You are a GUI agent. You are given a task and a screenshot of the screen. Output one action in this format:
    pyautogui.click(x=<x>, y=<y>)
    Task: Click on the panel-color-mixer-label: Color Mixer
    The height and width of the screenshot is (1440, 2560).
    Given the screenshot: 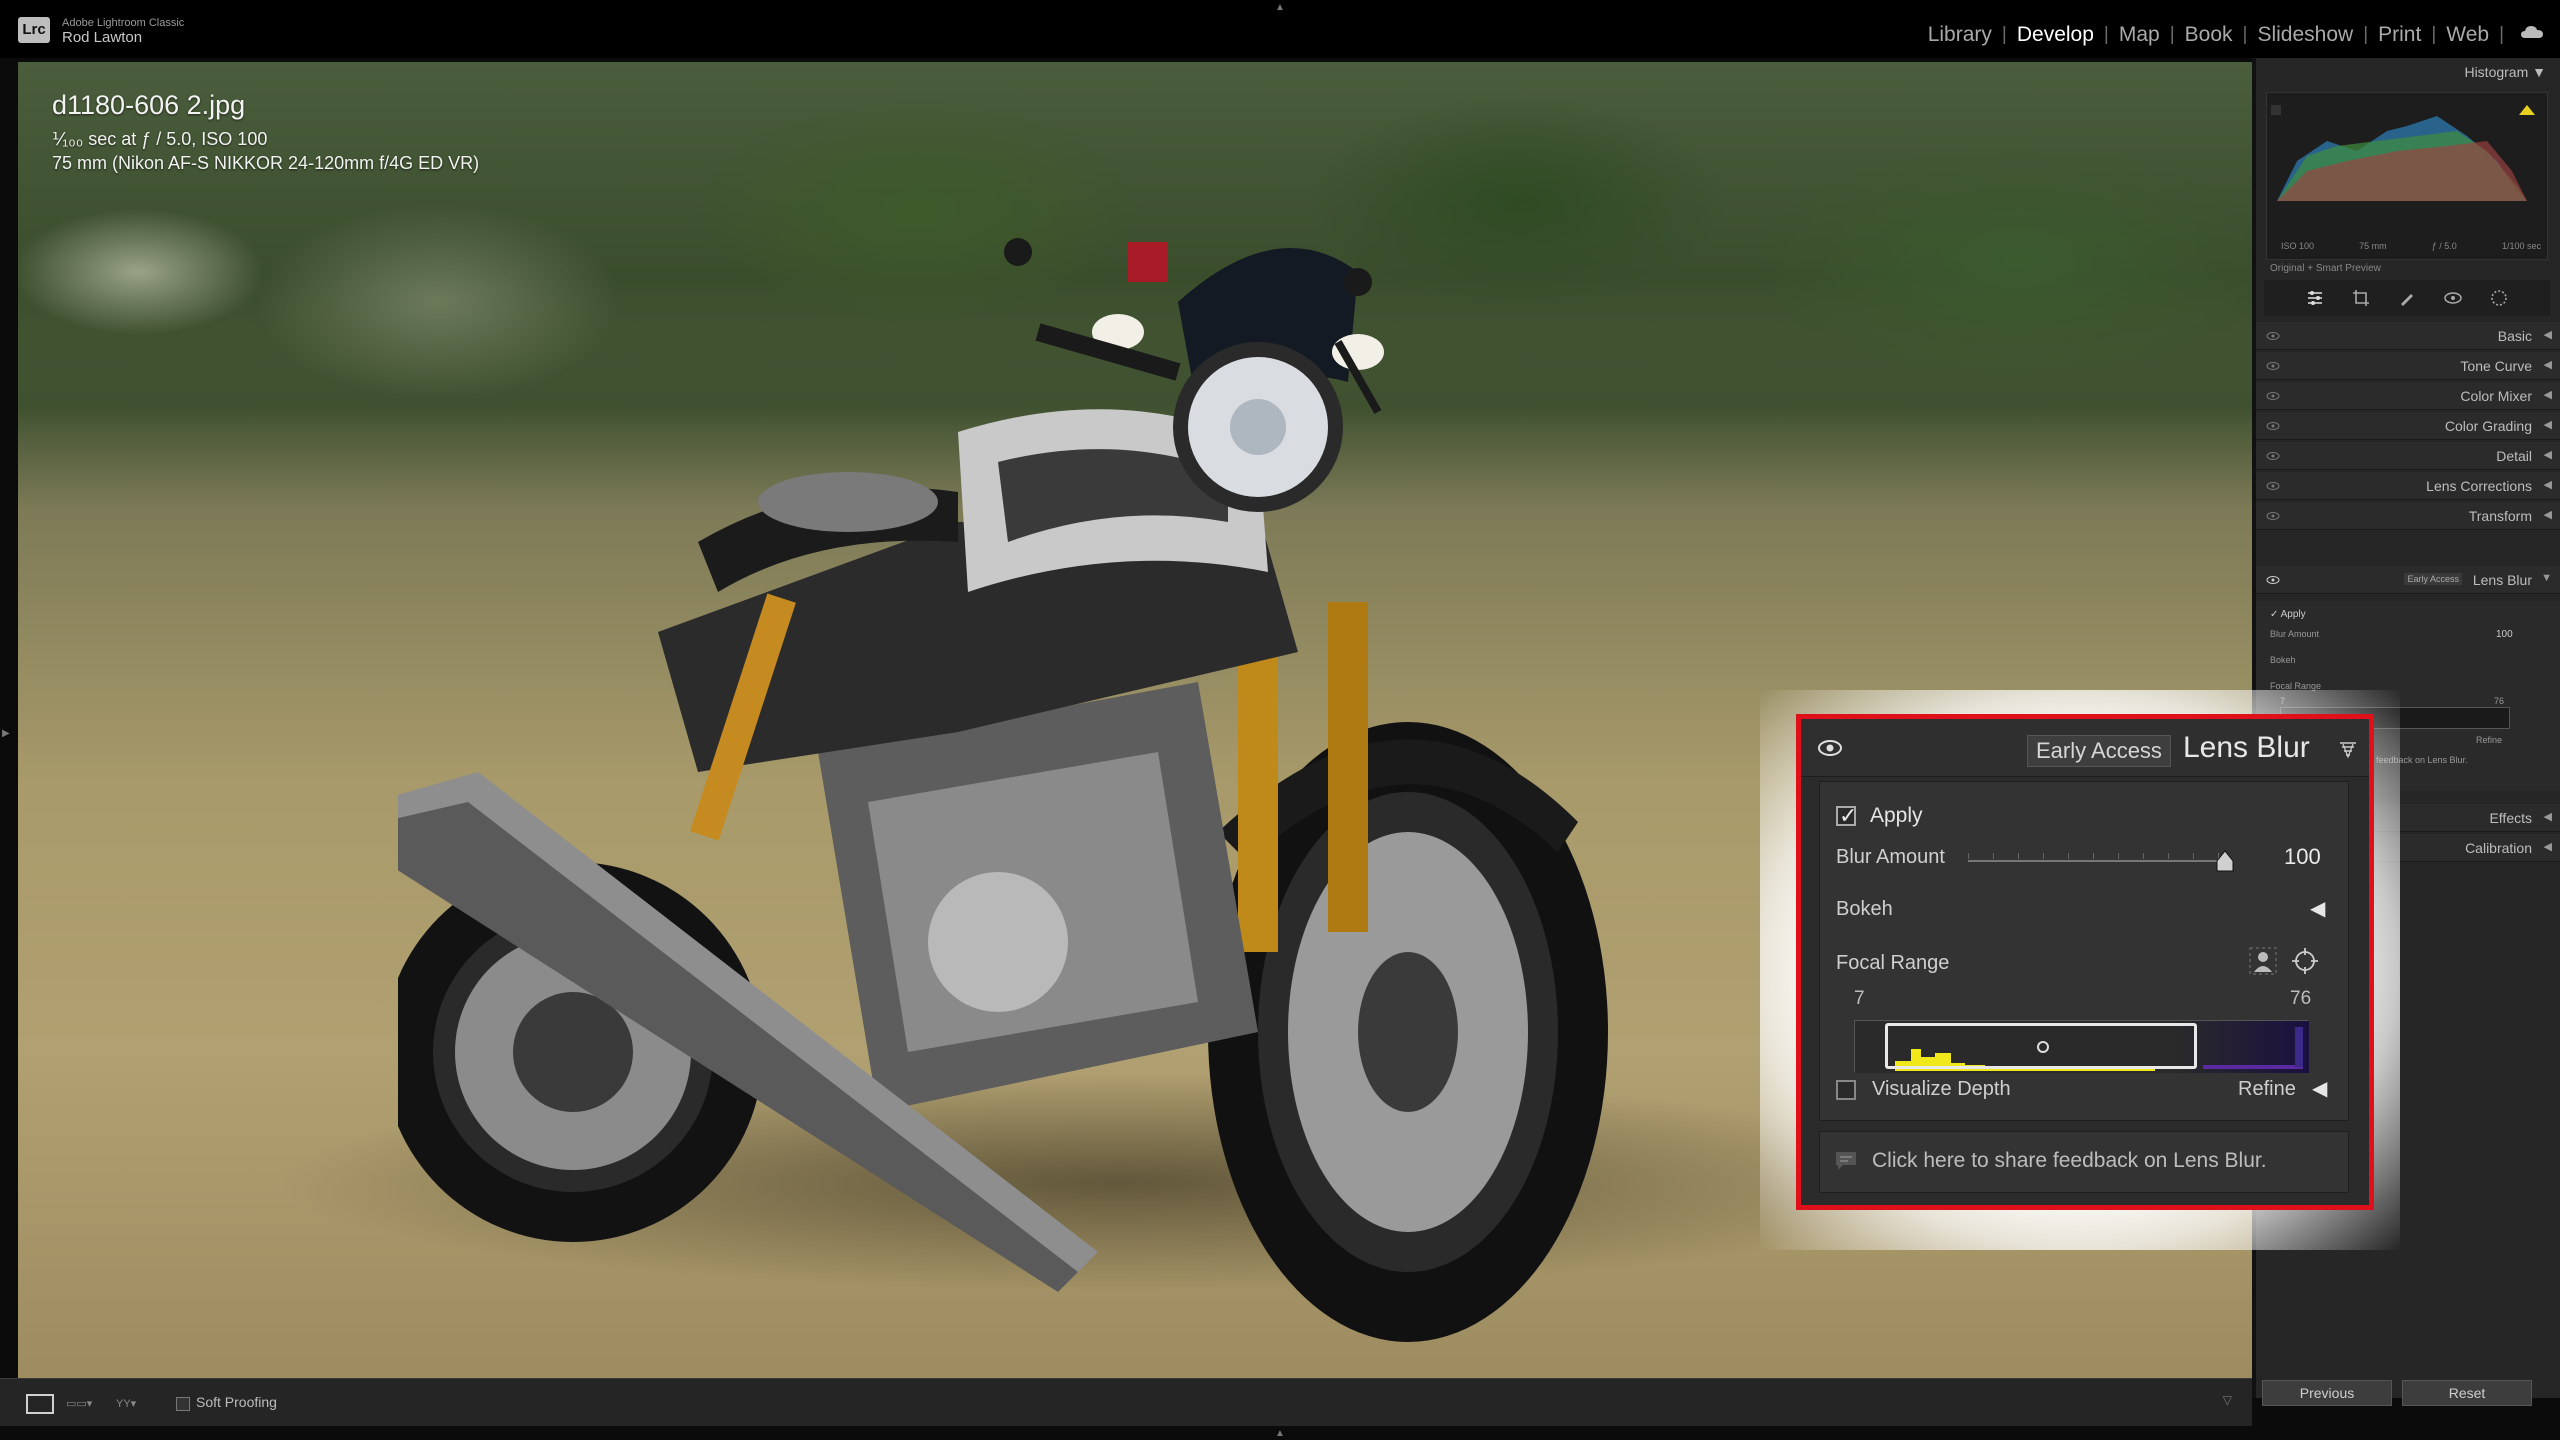 What is the action you would take?
    pyautogui.click(x=2496, y=396)
    